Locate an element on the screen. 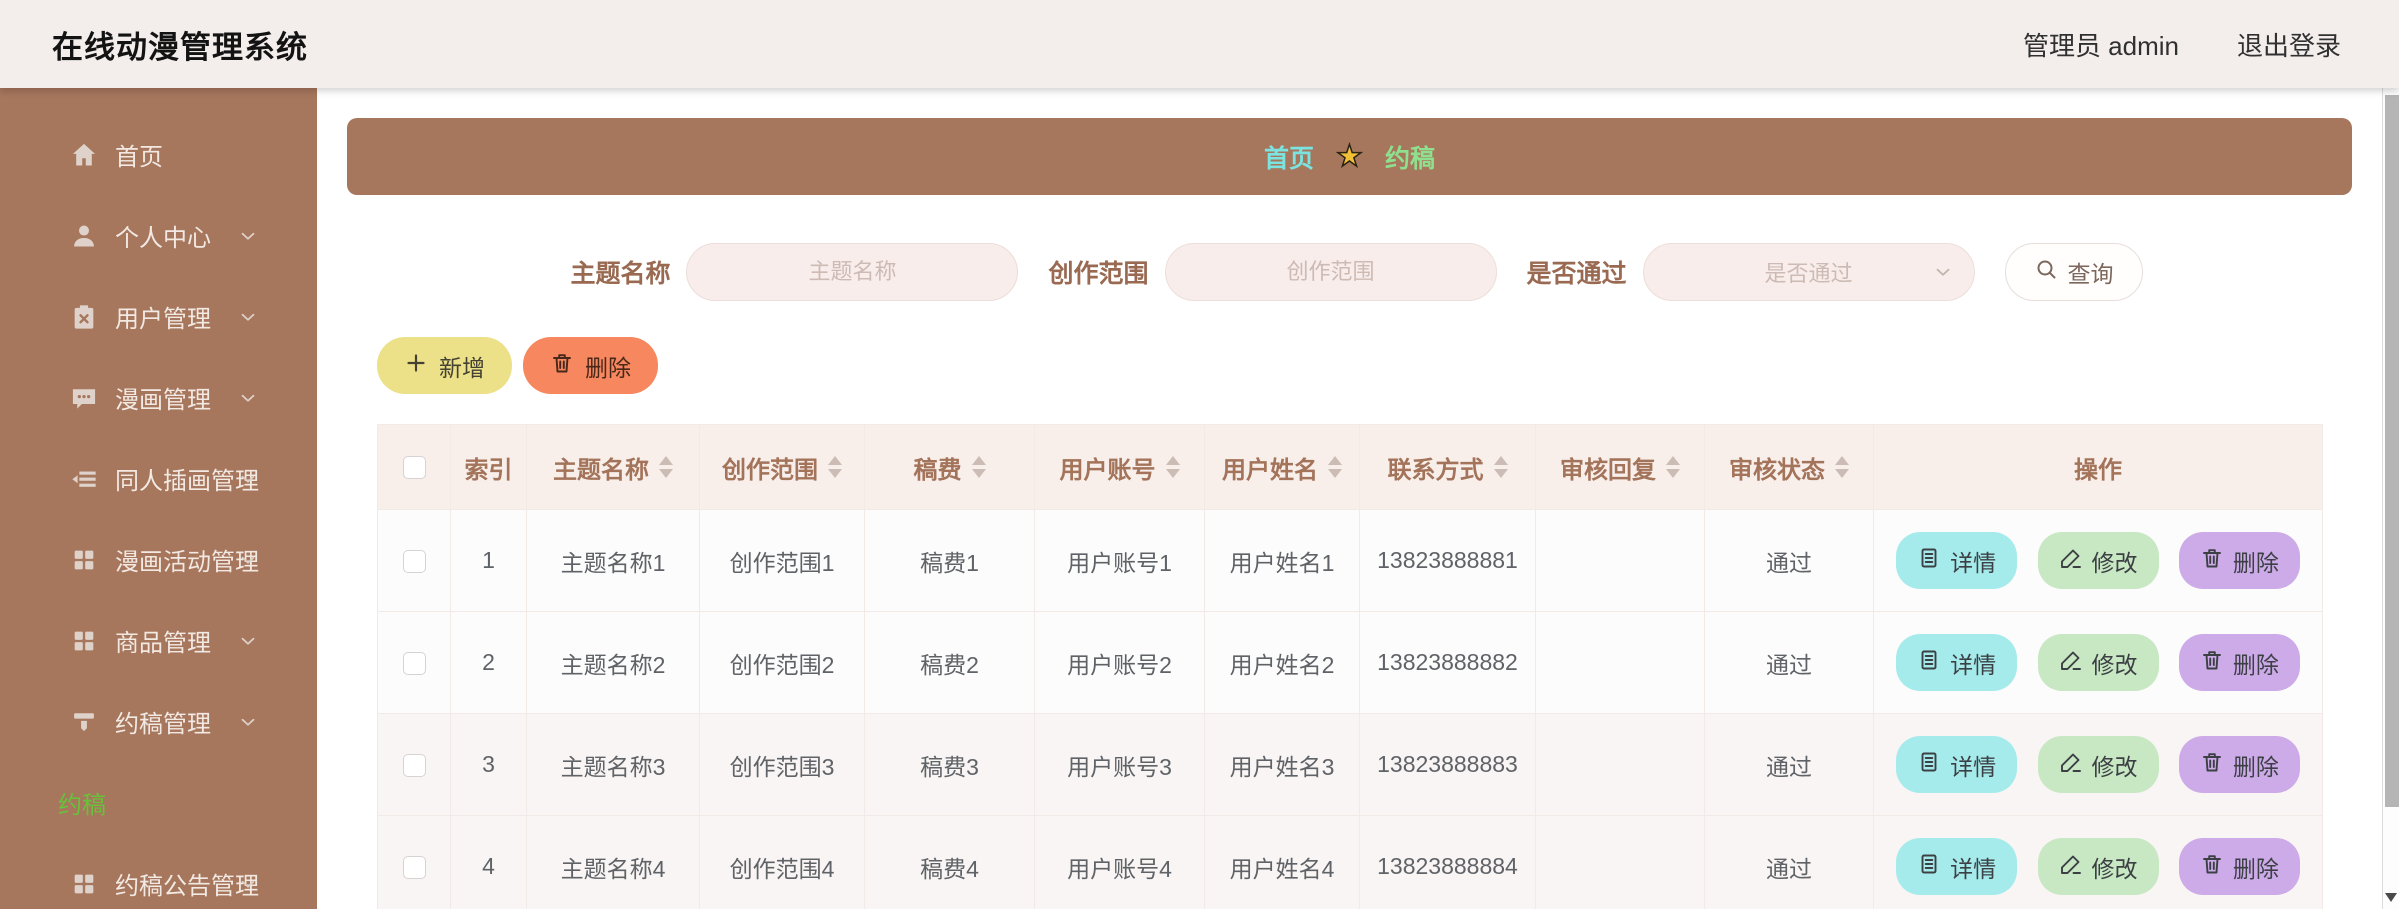  chat-bubble-icon is located at coordinates (84, 398).